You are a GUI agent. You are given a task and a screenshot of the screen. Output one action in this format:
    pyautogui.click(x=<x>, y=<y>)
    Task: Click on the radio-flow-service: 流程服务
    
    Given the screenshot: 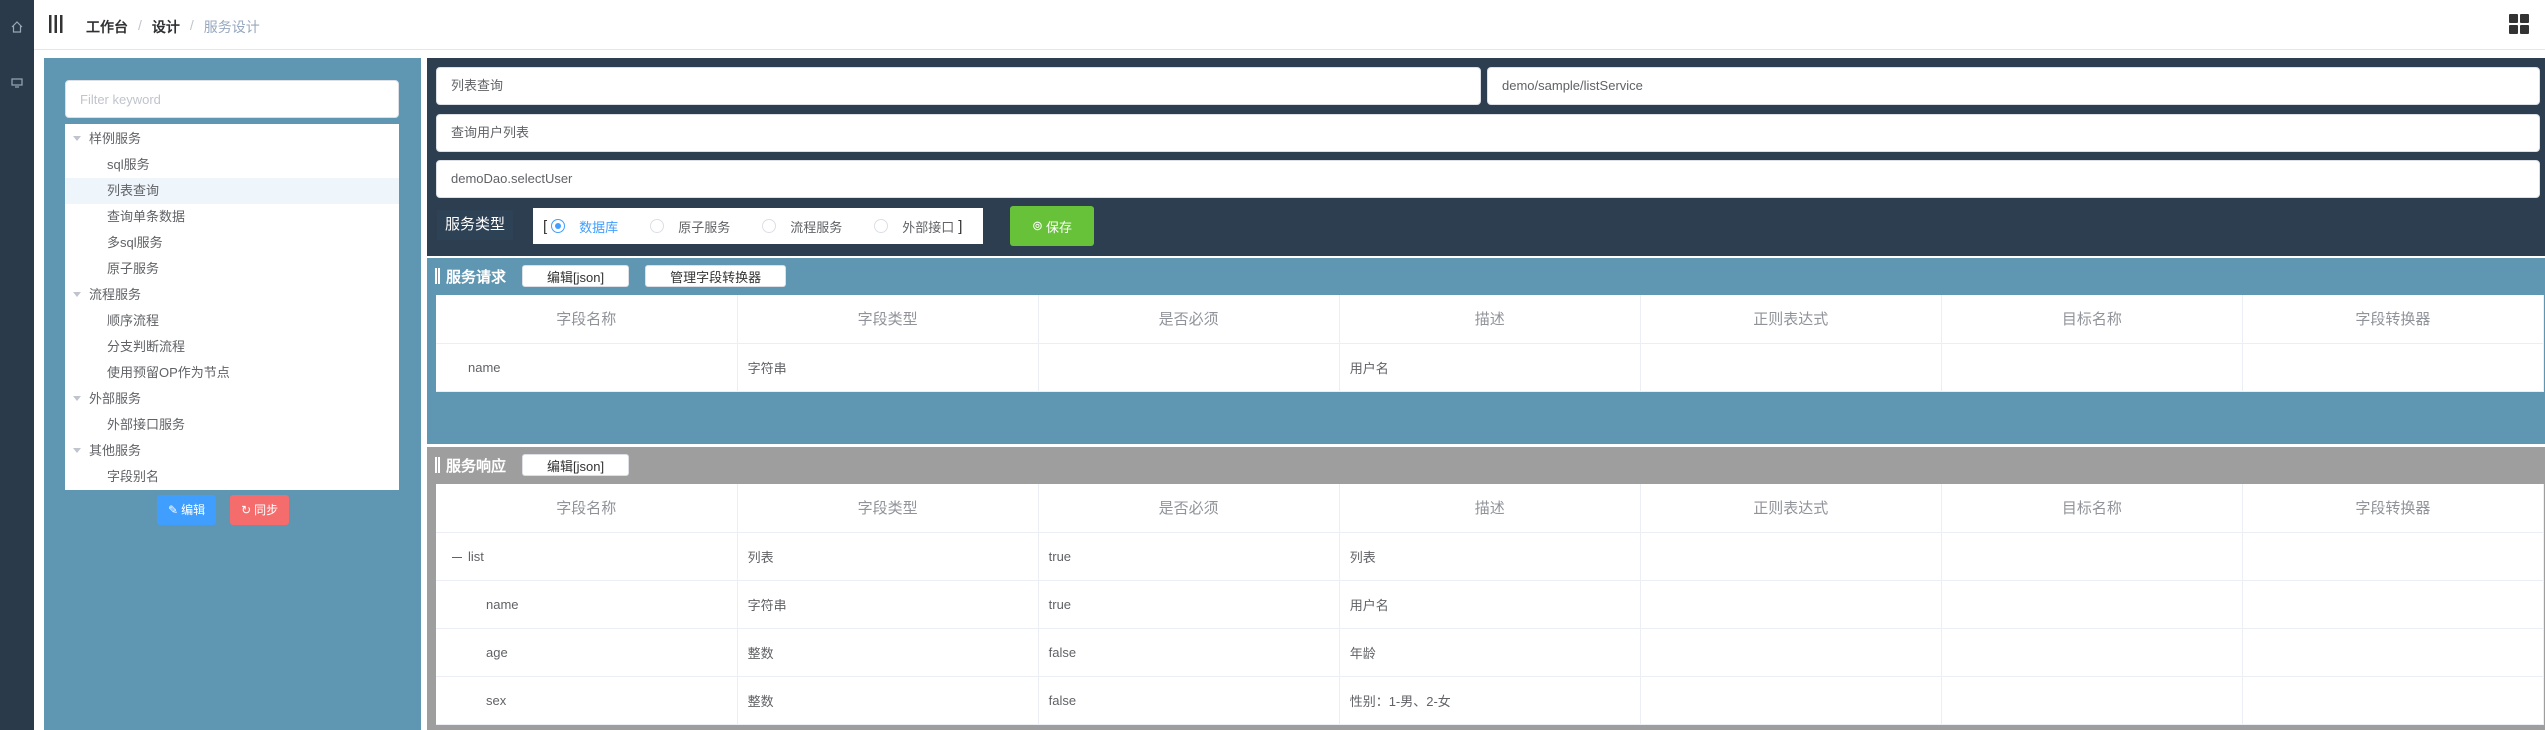 What is the action you would take?
    pyautogui.click(x=802, y=226)
    